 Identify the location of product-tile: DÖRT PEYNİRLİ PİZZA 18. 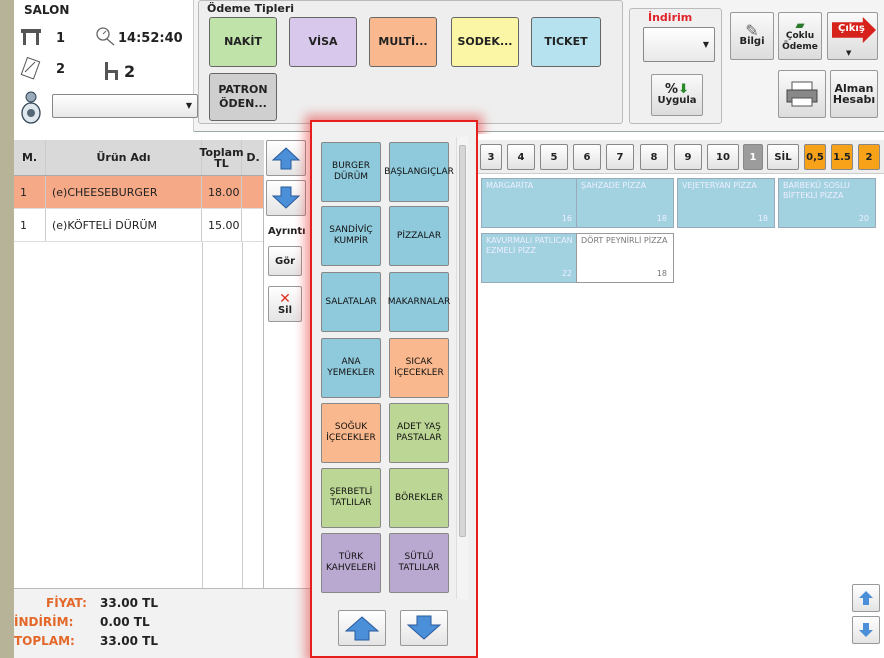
(625, 258).